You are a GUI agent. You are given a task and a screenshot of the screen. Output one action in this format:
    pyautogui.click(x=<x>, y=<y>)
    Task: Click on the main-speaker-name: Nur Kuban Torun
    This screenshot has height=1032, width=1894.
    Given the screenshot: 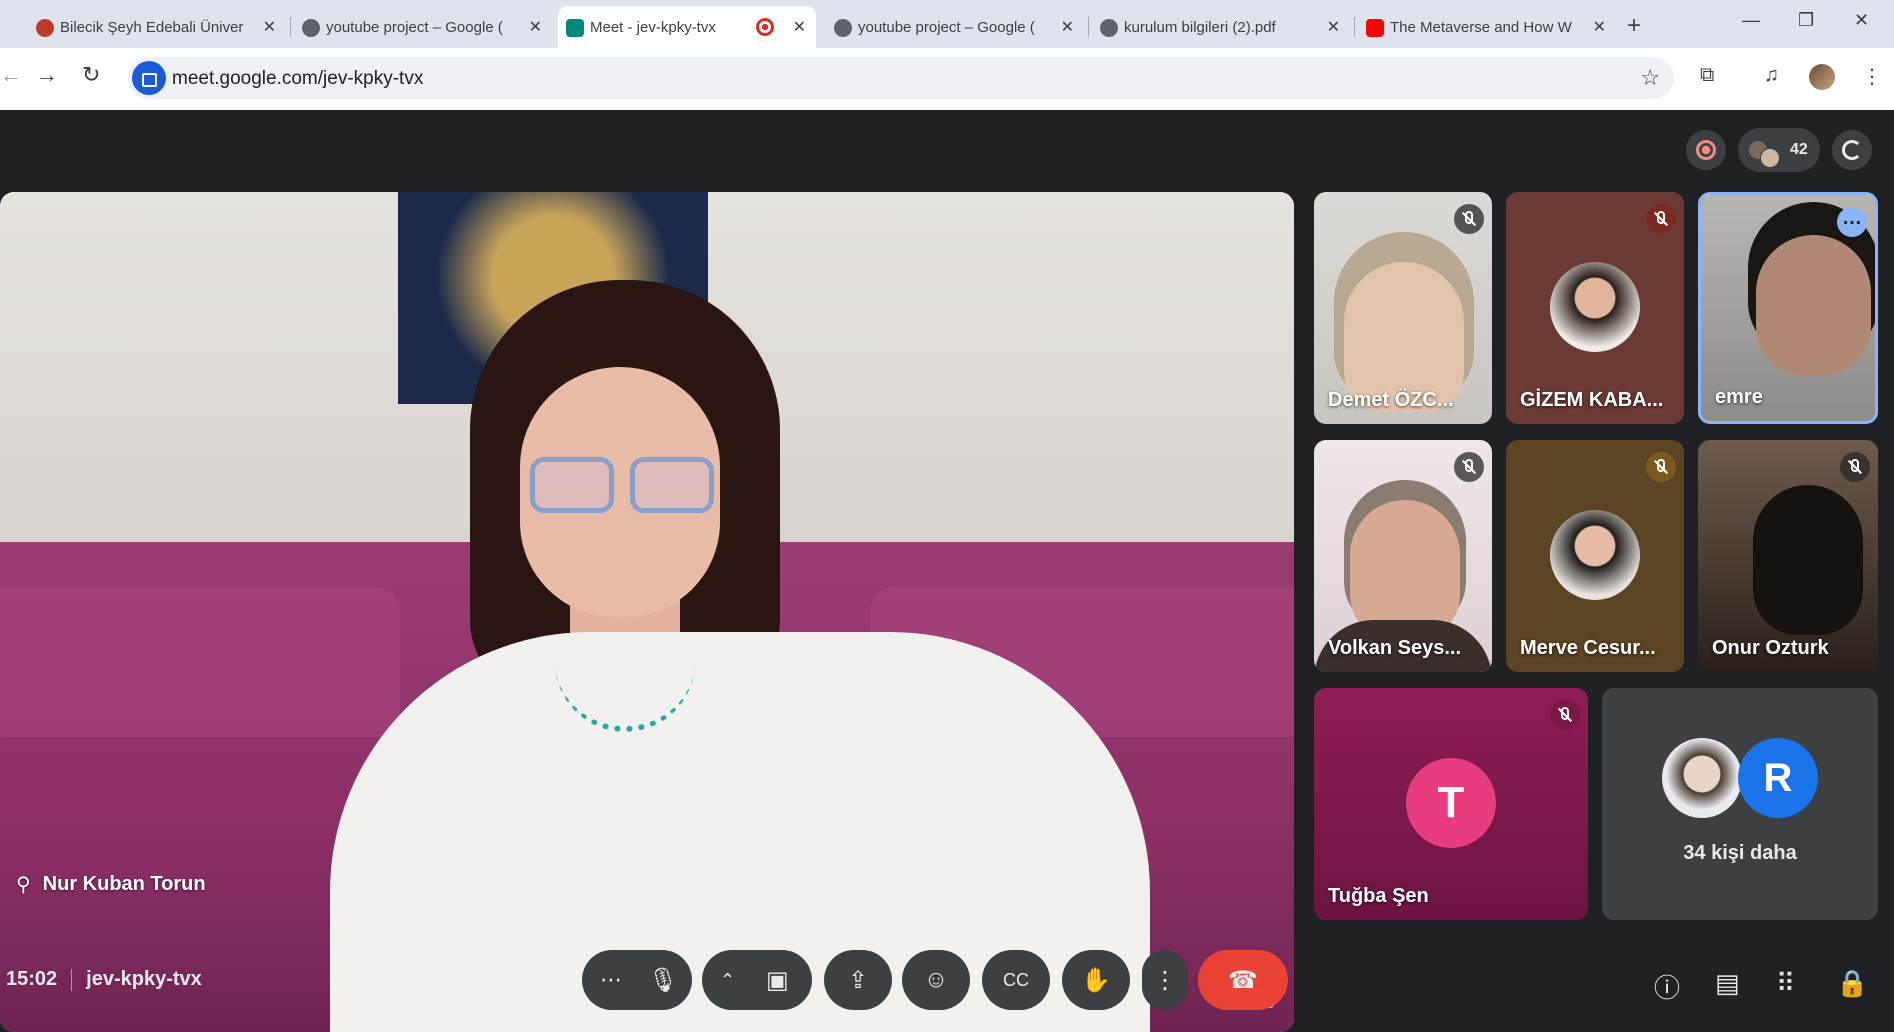 What is the action you would take?
    pyautogui.click(x=124, y=884)
    